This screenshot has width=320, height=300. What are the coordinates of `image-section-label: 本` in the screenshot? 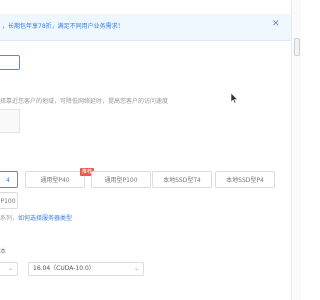 It's located at (3, 251).